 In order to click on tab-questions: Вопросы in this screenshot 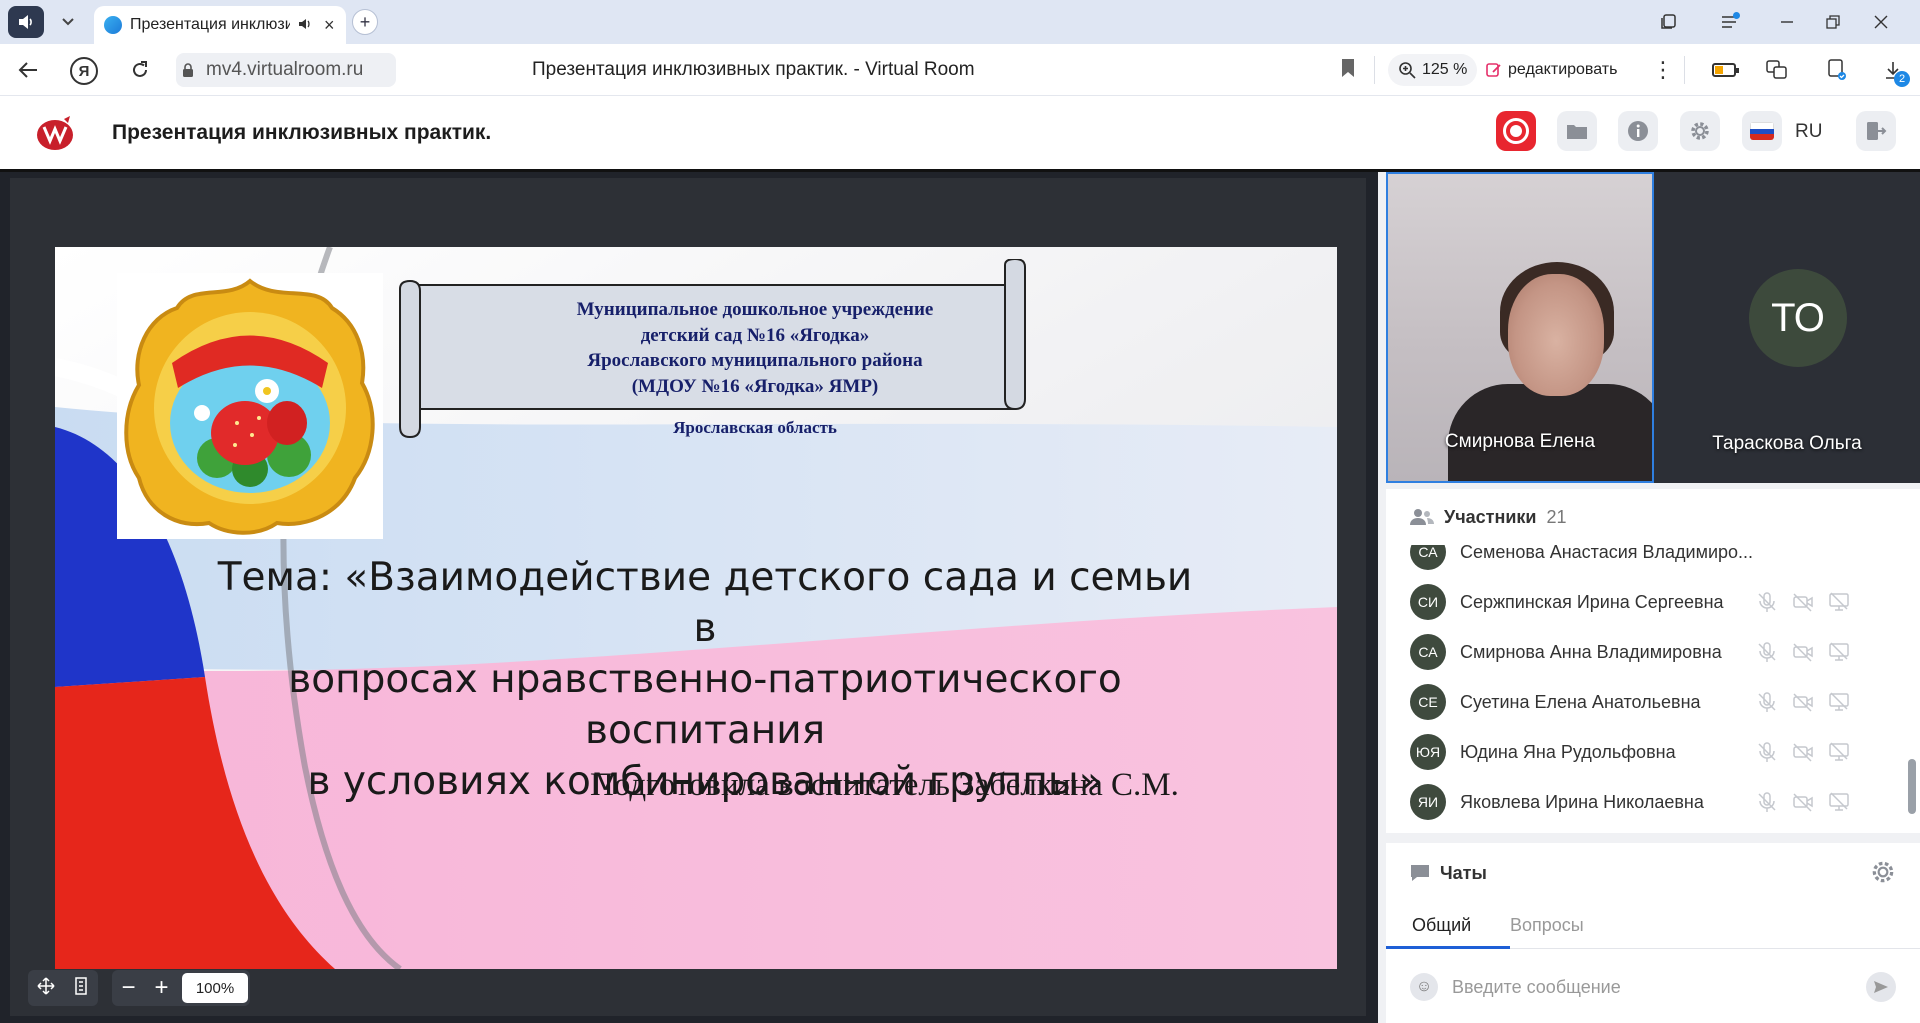, I will do `click(1547, 925)`.